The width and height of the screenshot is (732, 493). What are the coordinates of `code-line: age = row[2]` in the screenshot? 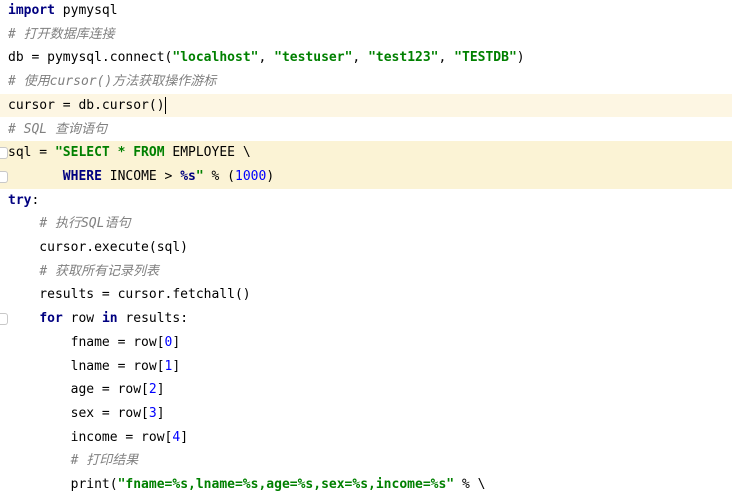 It's located at (366, 390).